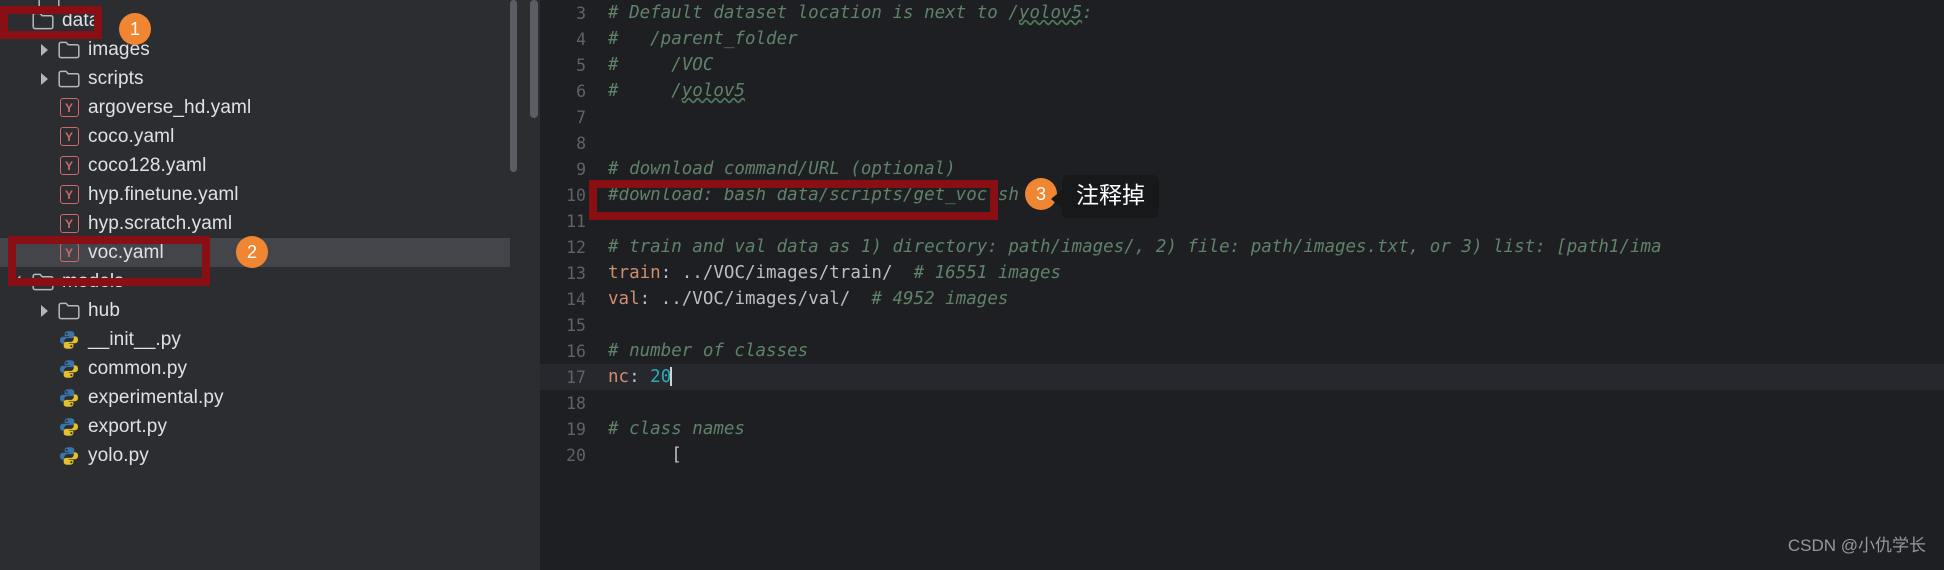  Describe the element at coordinates (262, 339) in the screenshot. I see `tree-row--init-py: __init__.py` at that location.